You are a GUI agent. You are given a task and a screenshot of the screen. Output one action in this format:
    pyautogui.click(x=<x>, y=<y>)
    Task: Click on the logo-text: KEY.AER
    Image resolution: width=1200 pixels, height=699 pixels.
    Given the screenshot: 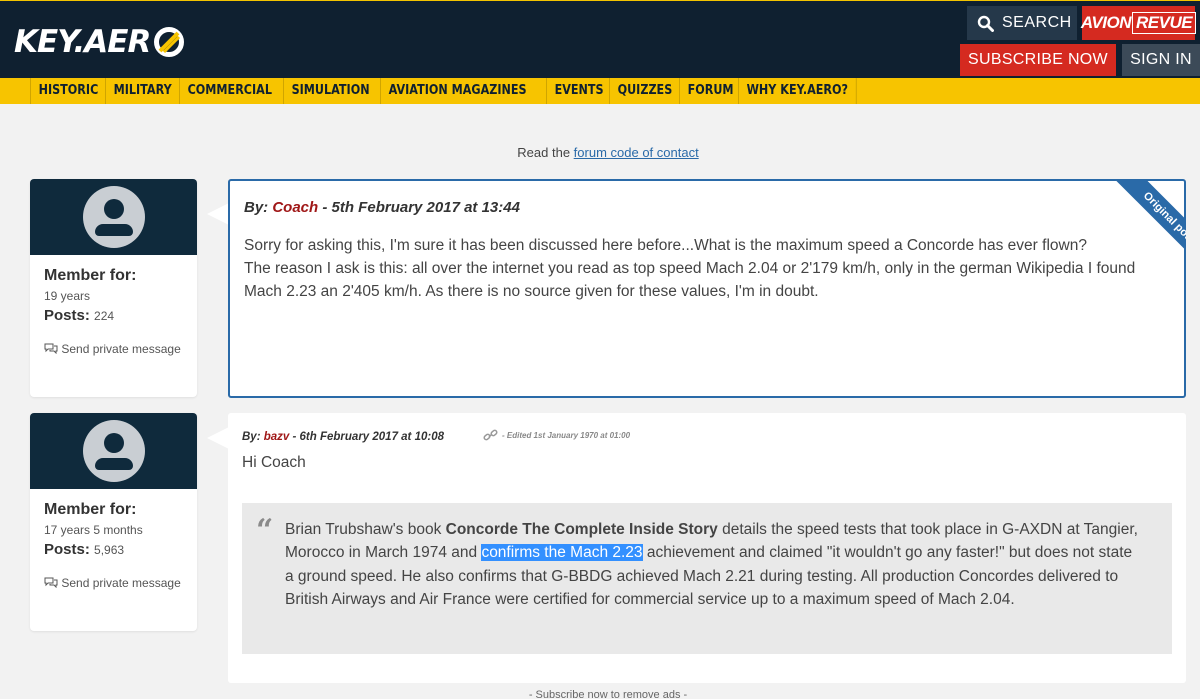 What is the action you would take?
    pyautogui.click(x=82, y=42)
    